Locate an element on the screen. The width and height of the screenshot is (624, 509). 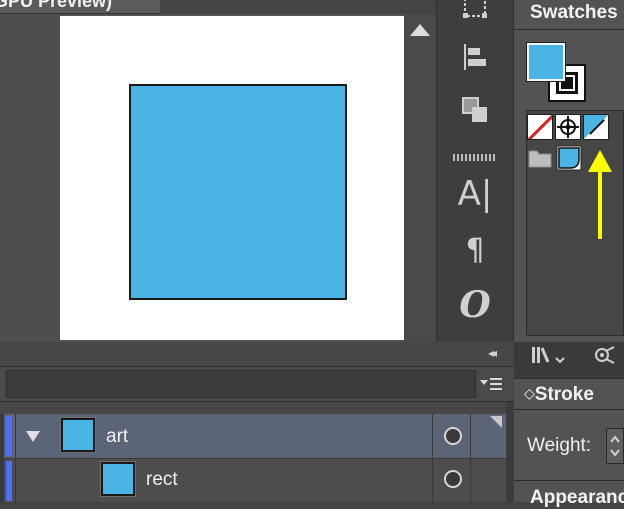
registration-swatch is located at coordinates (568, 127).